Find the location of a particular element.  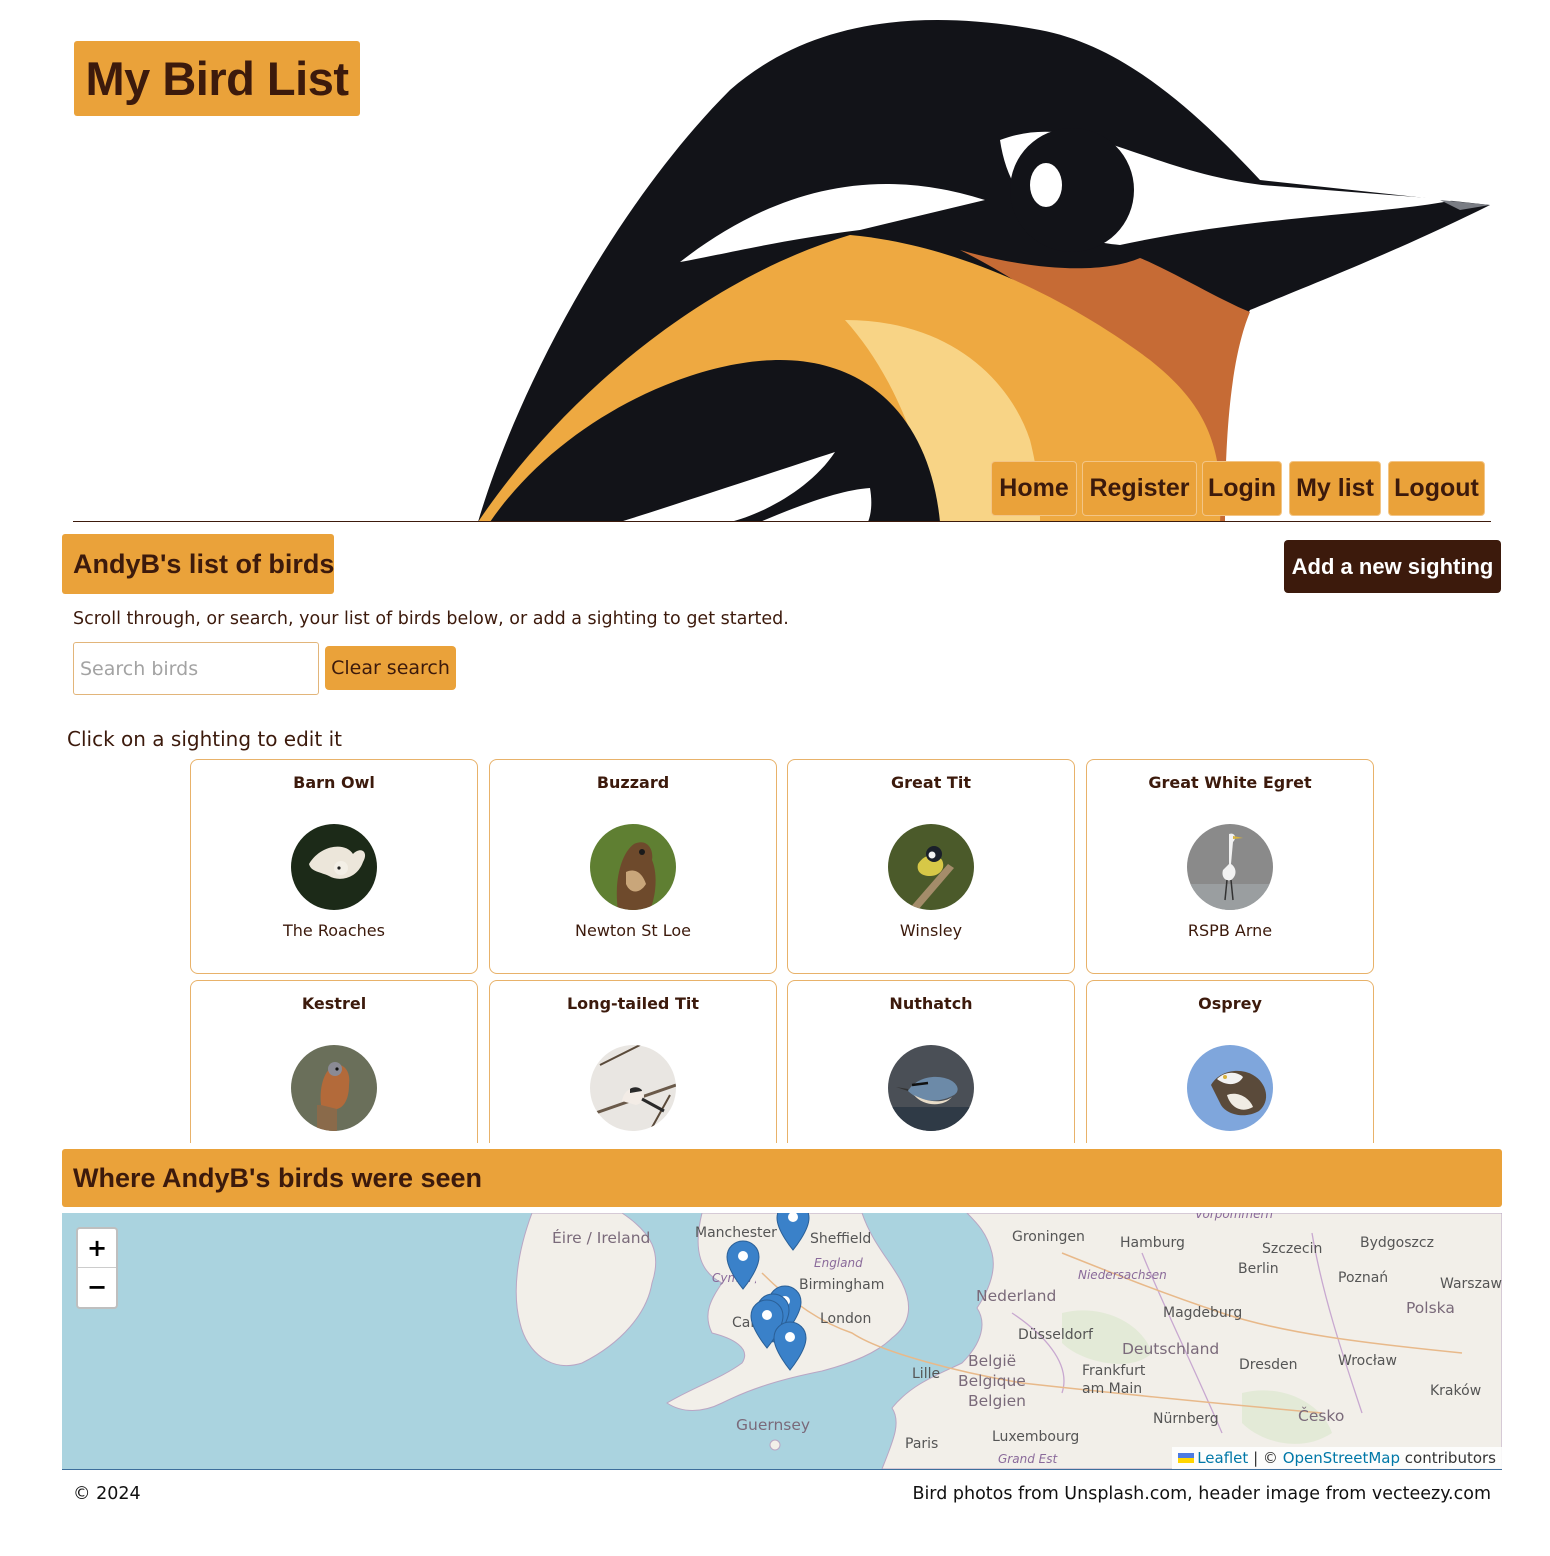

sighting-card: Barn Owl The Roaches is located at coordinates (334, 866).